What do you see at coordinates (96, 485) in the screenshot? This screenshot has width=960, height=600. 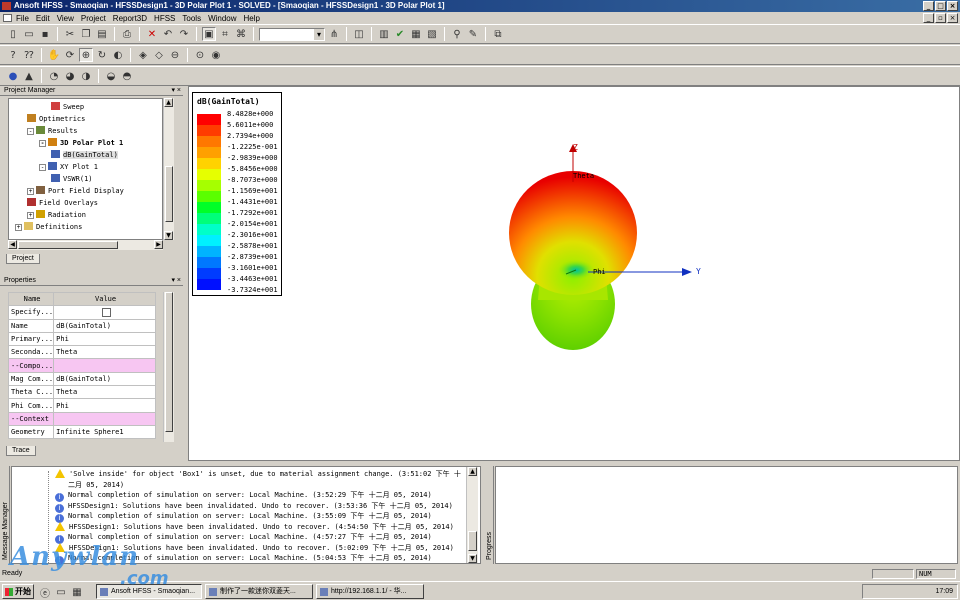 I see `message-item: 二月 05, 2014)` at bounding box center [96, 485].